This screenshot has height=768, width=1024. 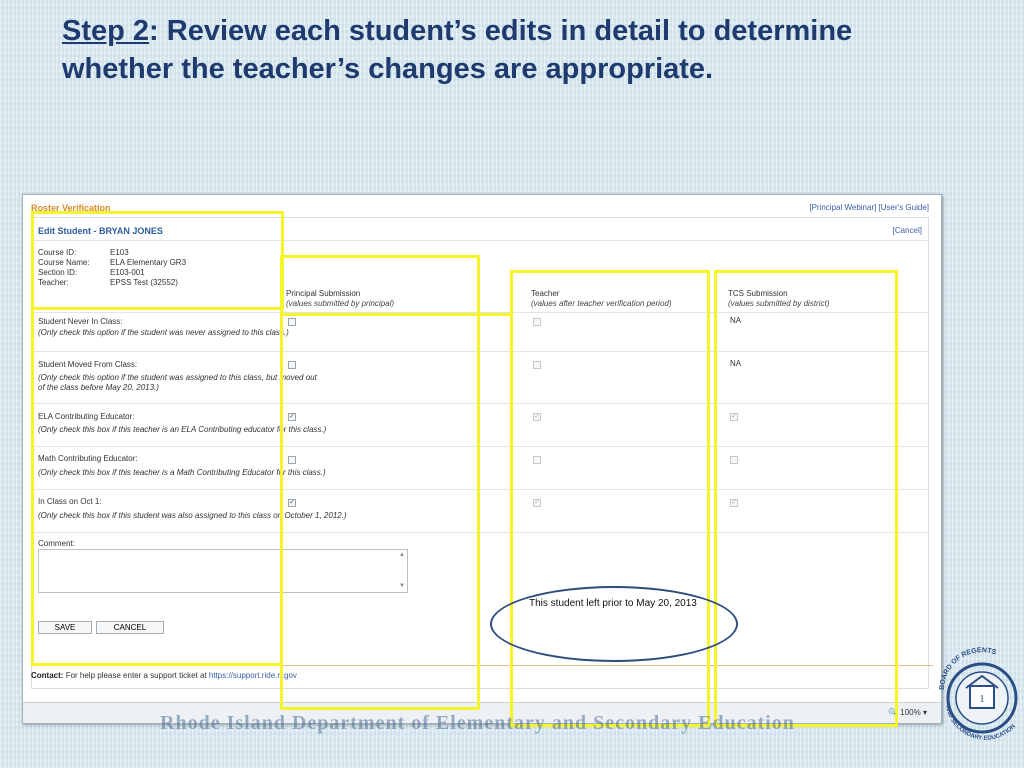 I want to click on slide-title-step: Step 2, so click(x=106, y=31).